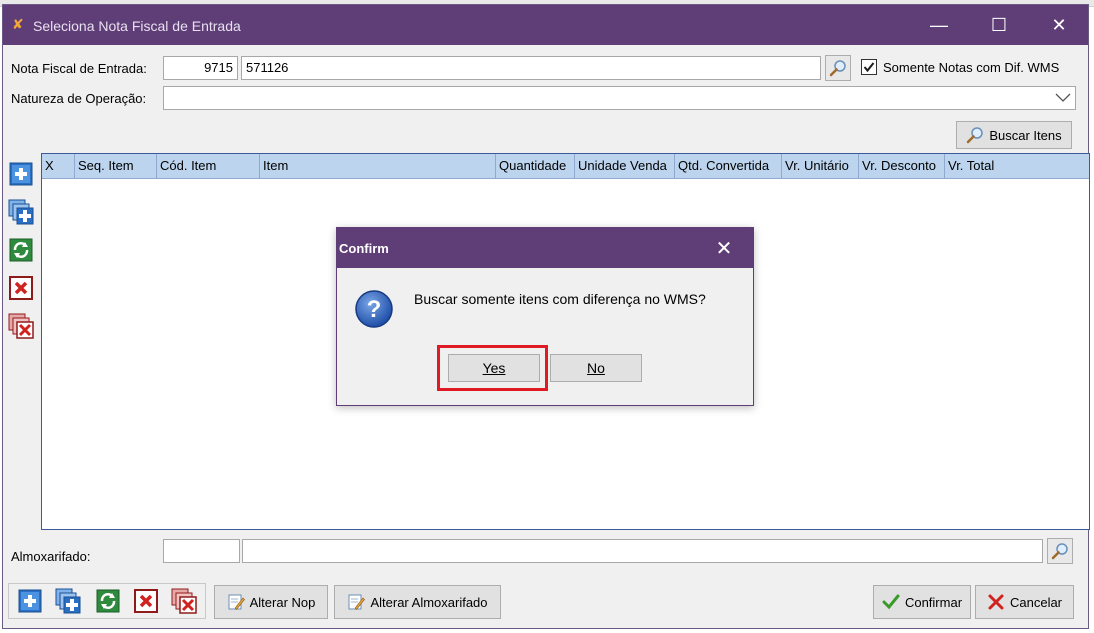  I want to click on col-quantidade: Quantidade, so click(535, 166).